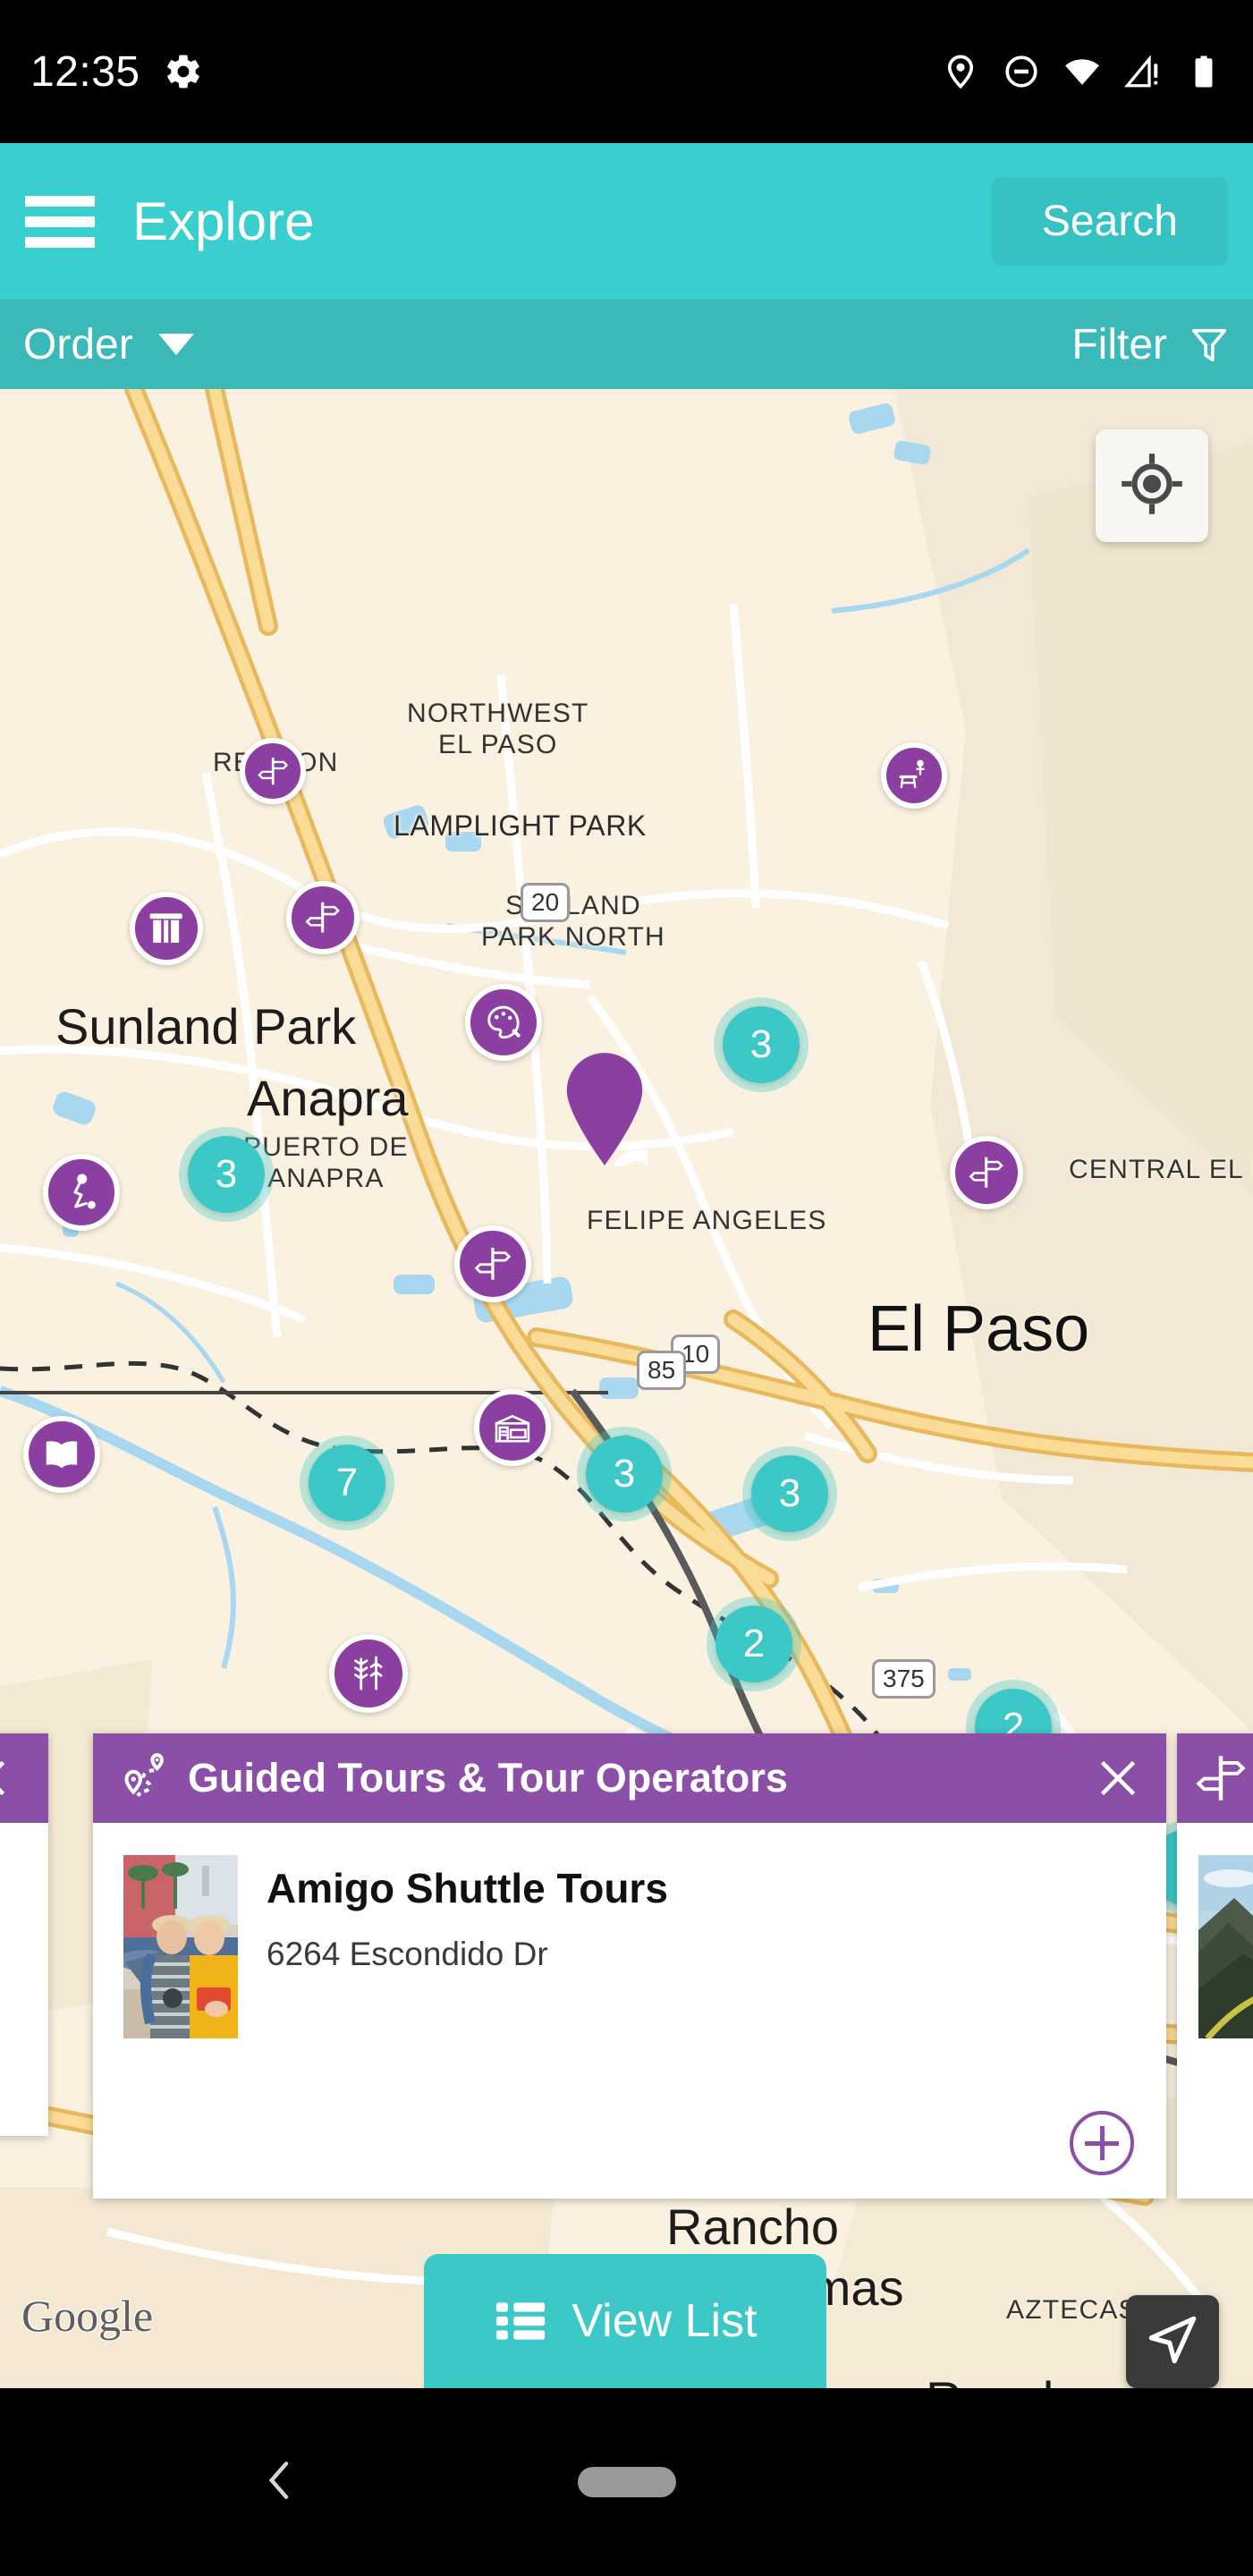  I want to click on chevron-down-icon, so click(175, 344).